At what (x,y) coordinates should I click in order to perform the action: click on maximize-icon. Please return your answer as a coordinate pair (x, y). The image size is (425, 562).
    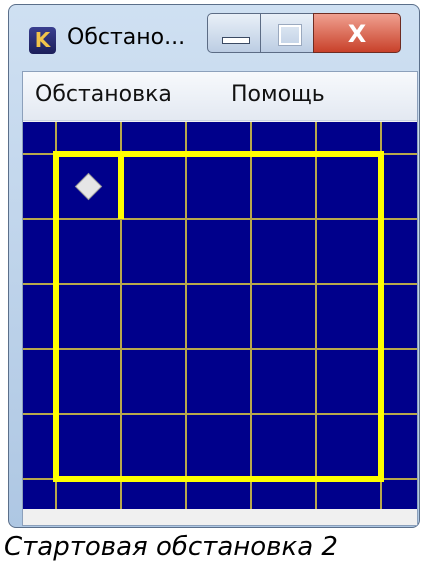
    Looking at the image, I should click on (290, 35).